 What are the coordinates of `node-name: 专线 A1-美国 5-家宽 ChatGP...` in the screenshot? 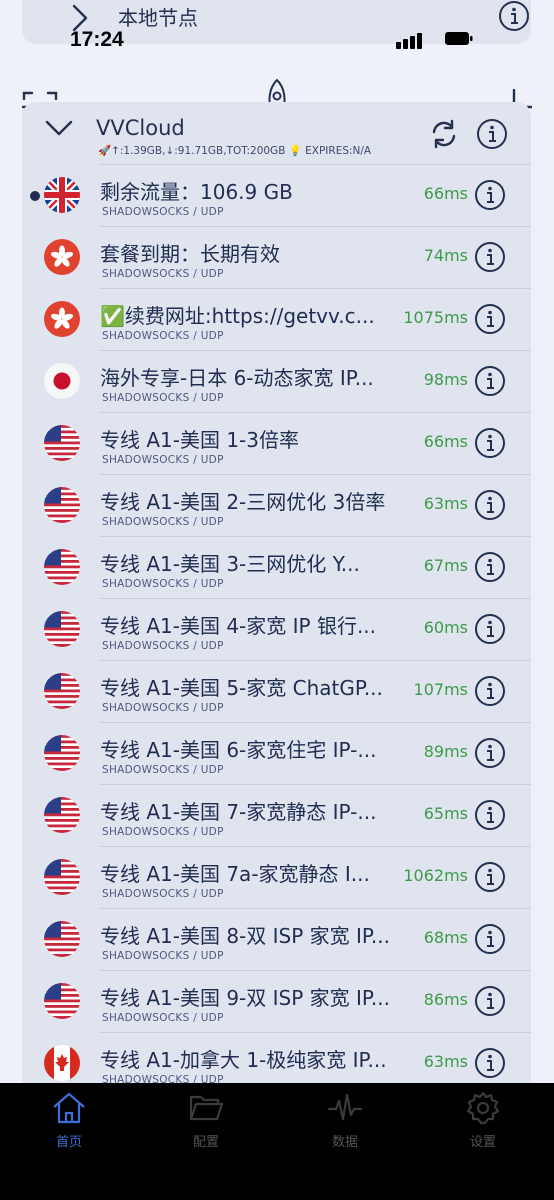 It's located at (241, 688).